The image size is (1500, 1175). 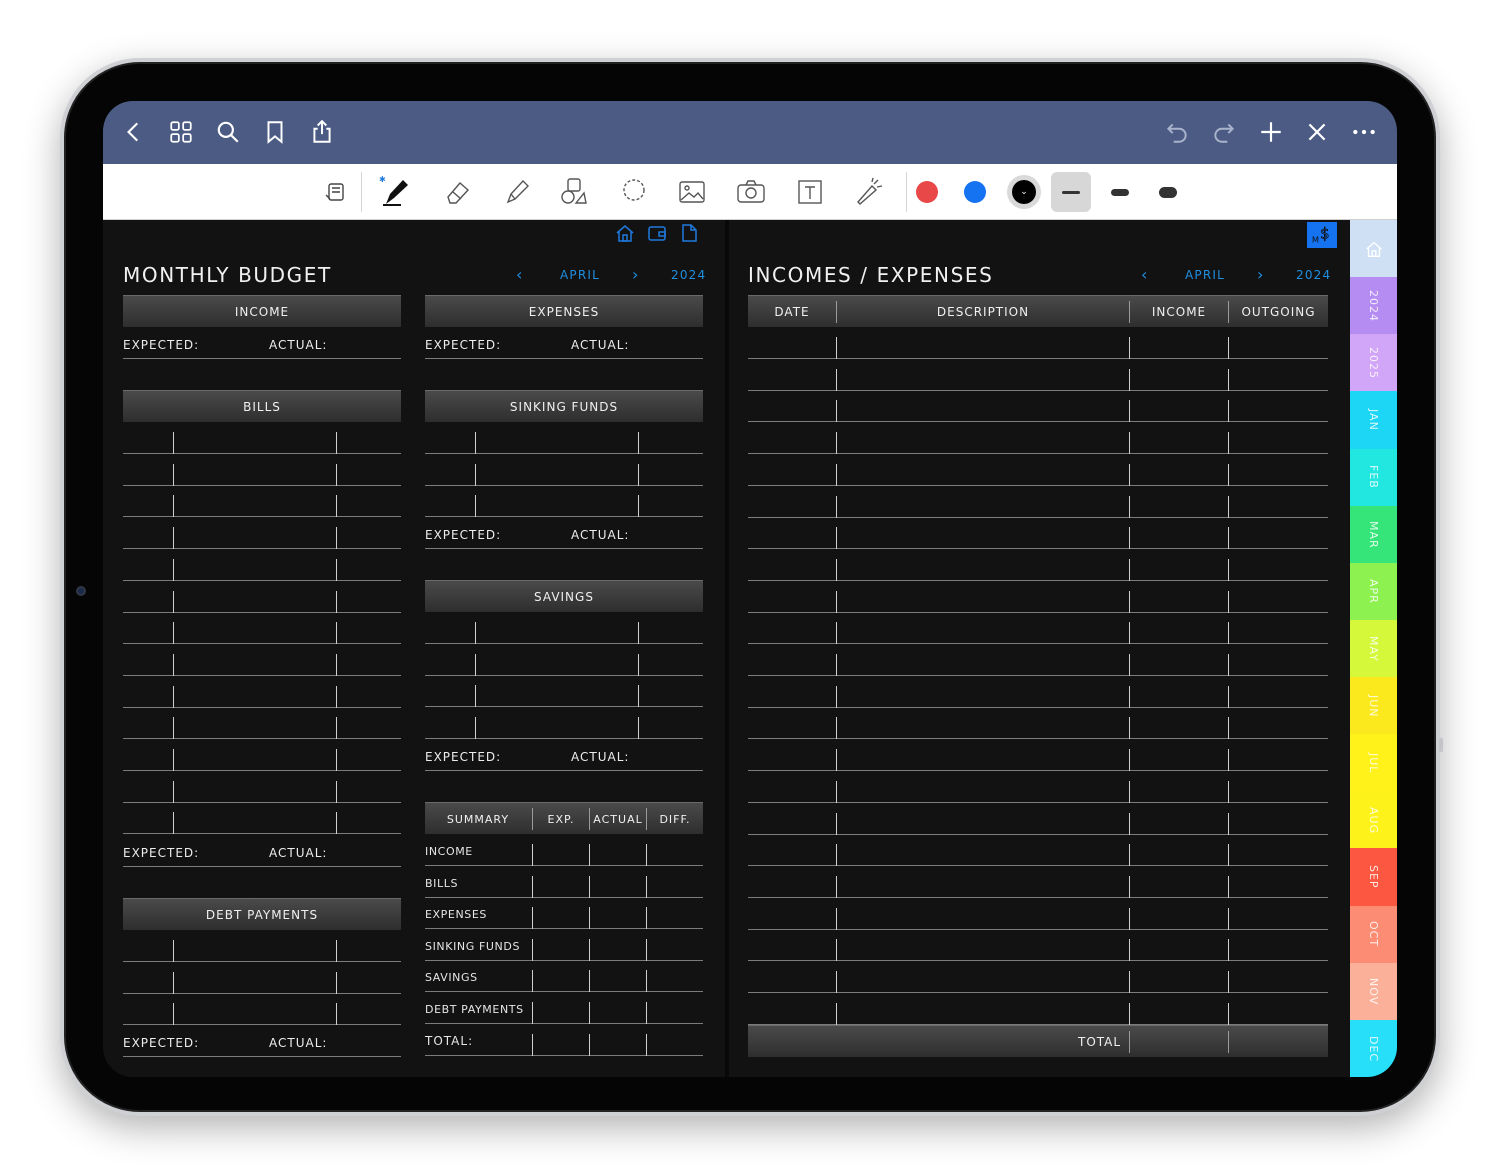 What do you see at coordinates (1373, 363) in the screenshot?
I see `side-tab-2025: 2025` at bounding box center [1373, 363].